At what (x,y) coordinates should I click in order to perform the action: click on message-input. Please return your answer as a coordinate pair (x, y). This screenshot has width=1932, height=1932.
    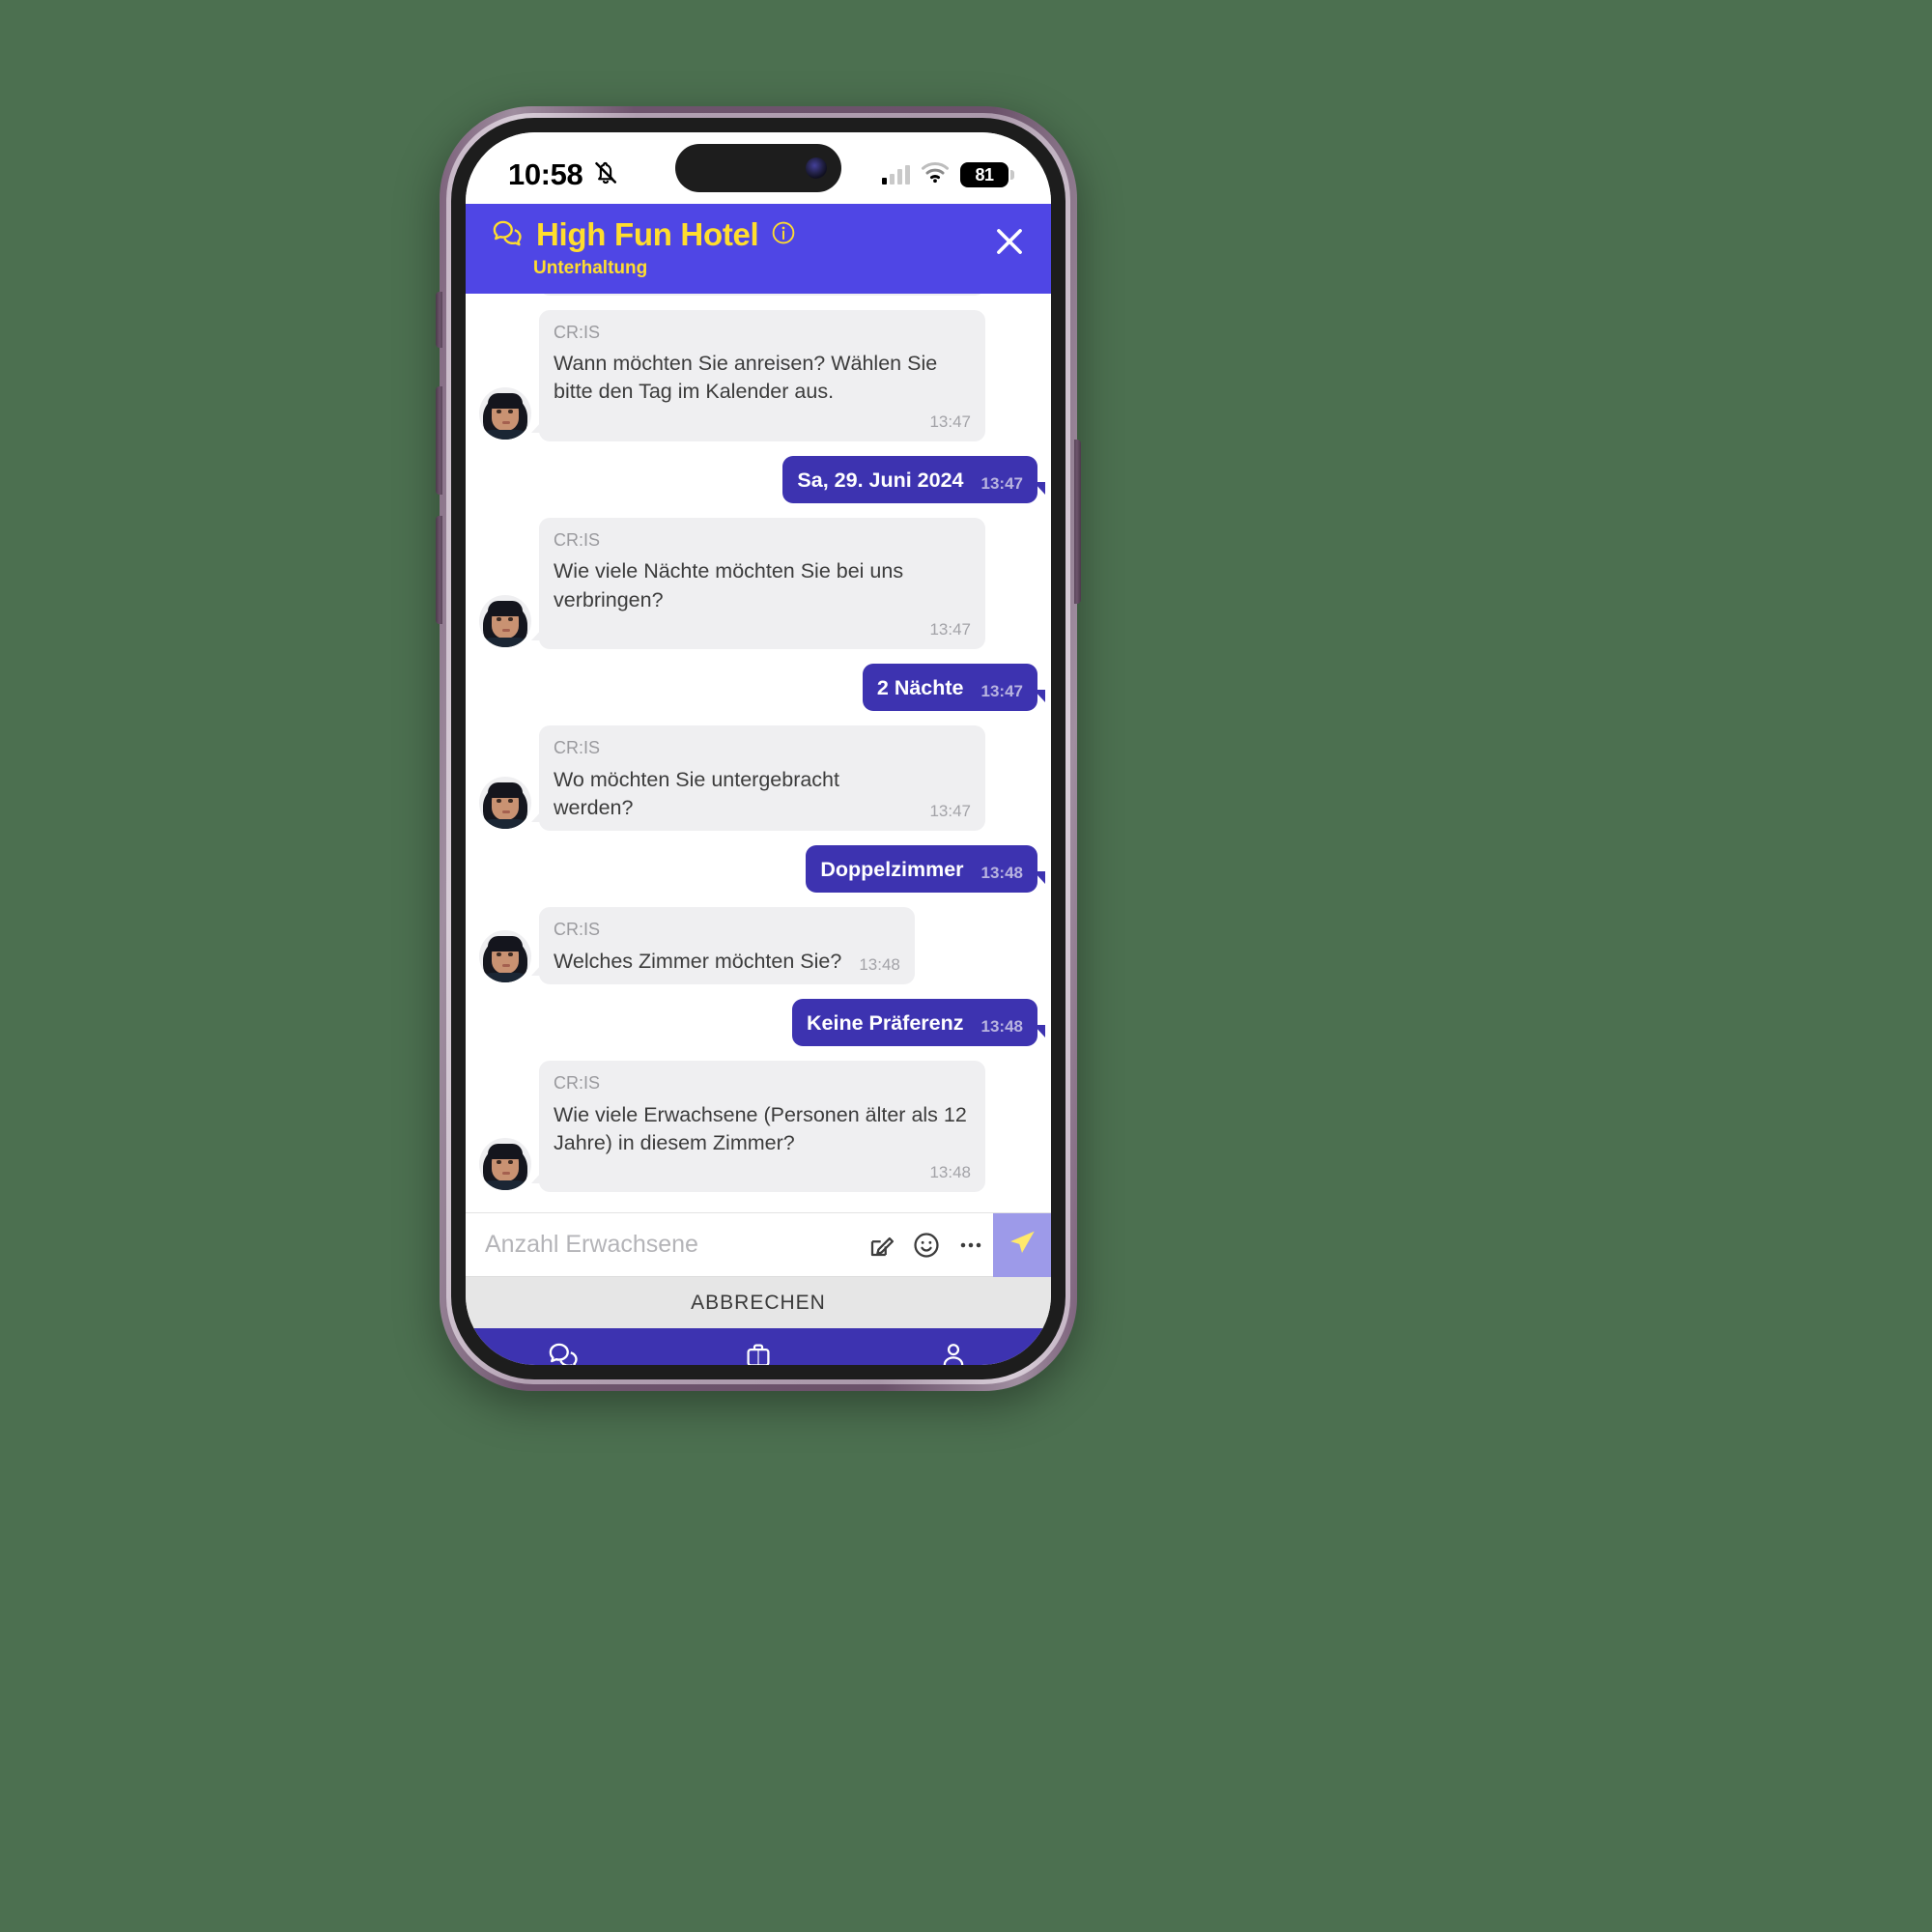
    Looking at the image, I should click on (663, 1245).